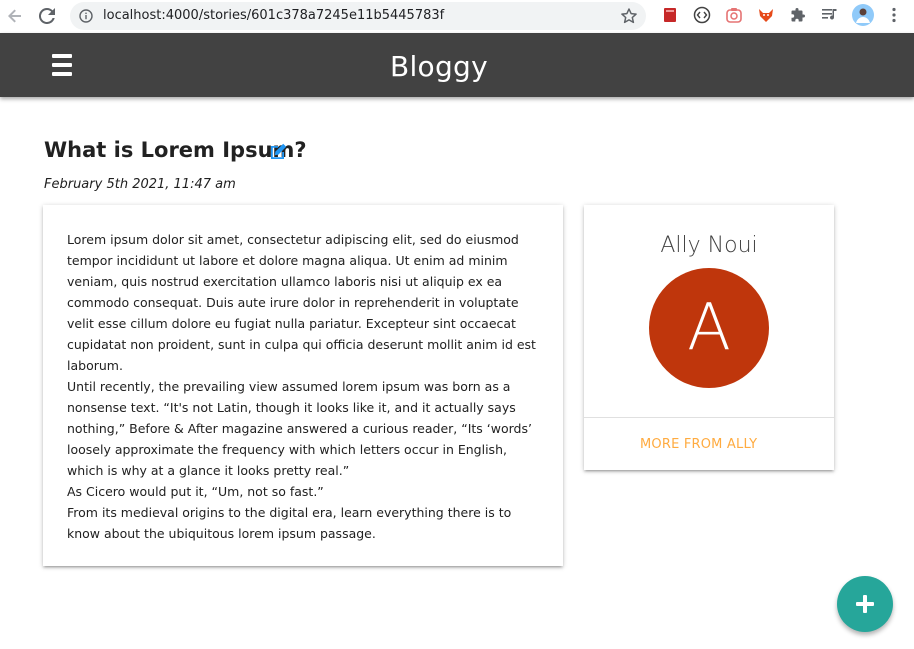 Image resolution: width=914 pixels, height=649 pixels. Describe the element at coordinates (709, 328) in the screenshot. I see `author-avatar: A` at that location.